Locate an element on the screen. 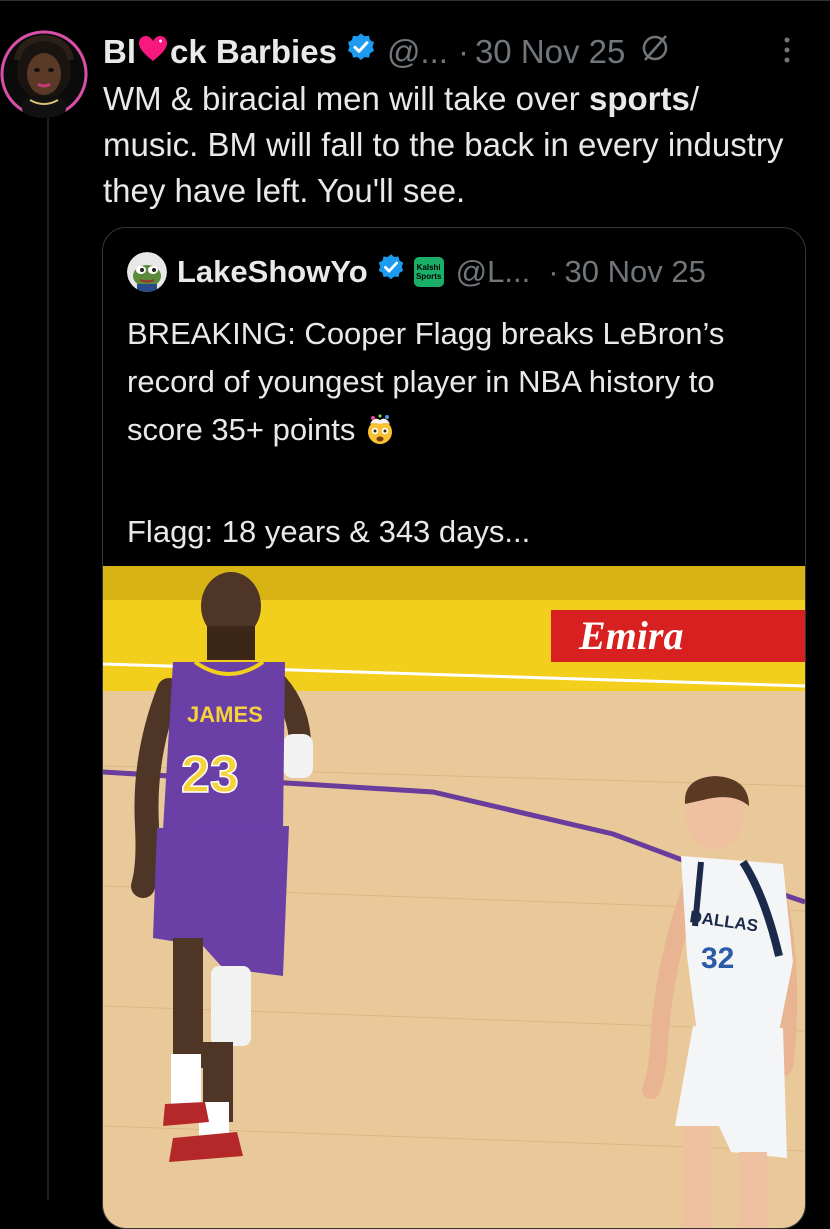 The image size is (830, 1229). timestamp: 30 Nov 25 is located at coordinates (550, 52).